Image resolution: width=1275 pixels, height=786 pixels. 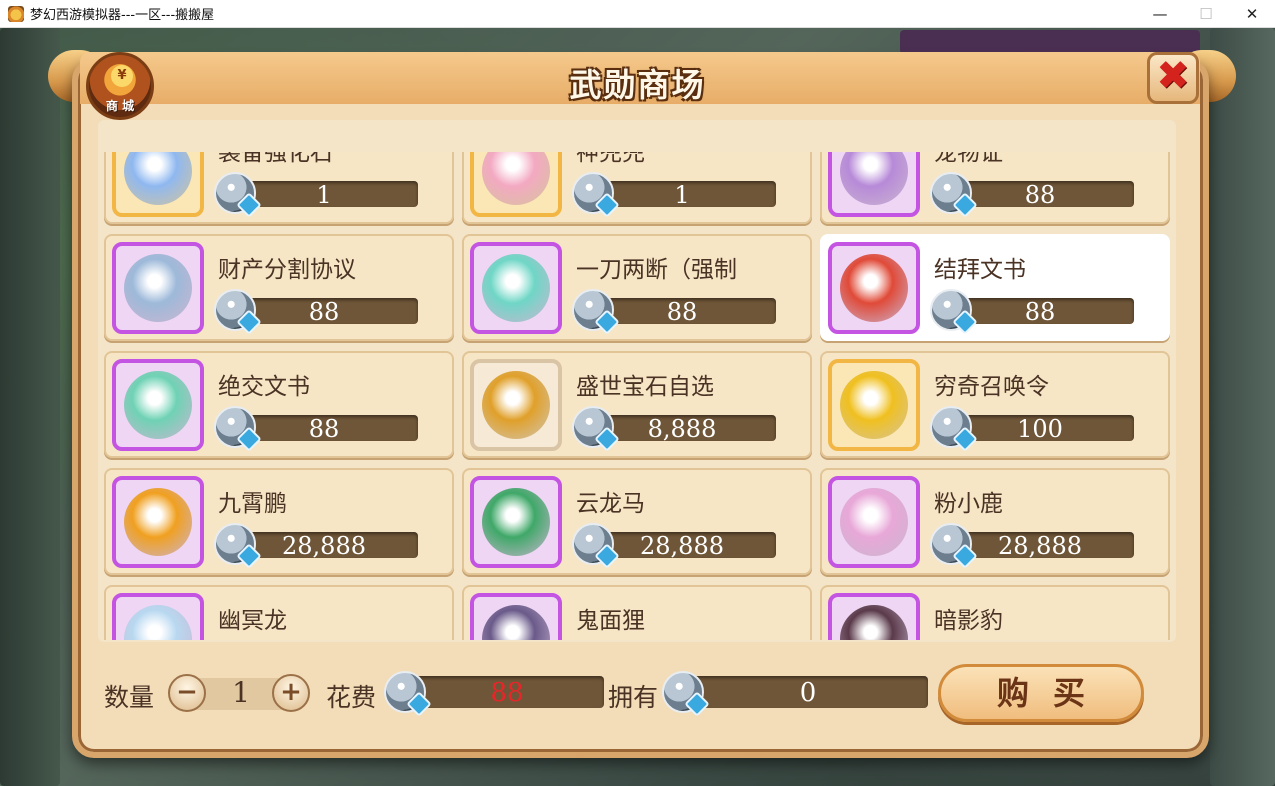 I want to click on item-name: 宠物证, so click(x=968, y=159).